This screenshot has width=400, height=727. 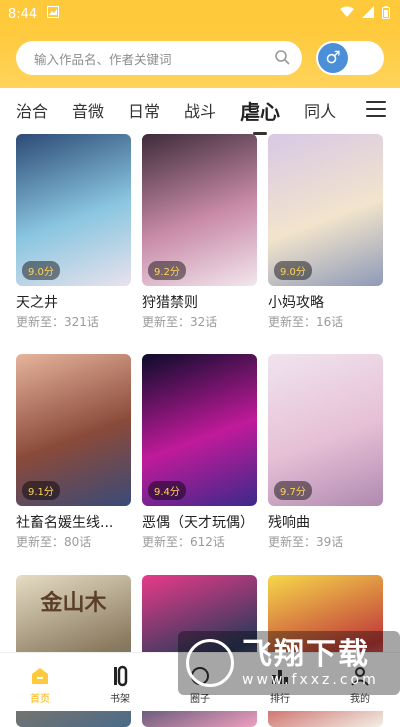 What do you see at coordinates (40, 676) in the screenshot?
I see `home-icon` at bounding box center [40, 676].